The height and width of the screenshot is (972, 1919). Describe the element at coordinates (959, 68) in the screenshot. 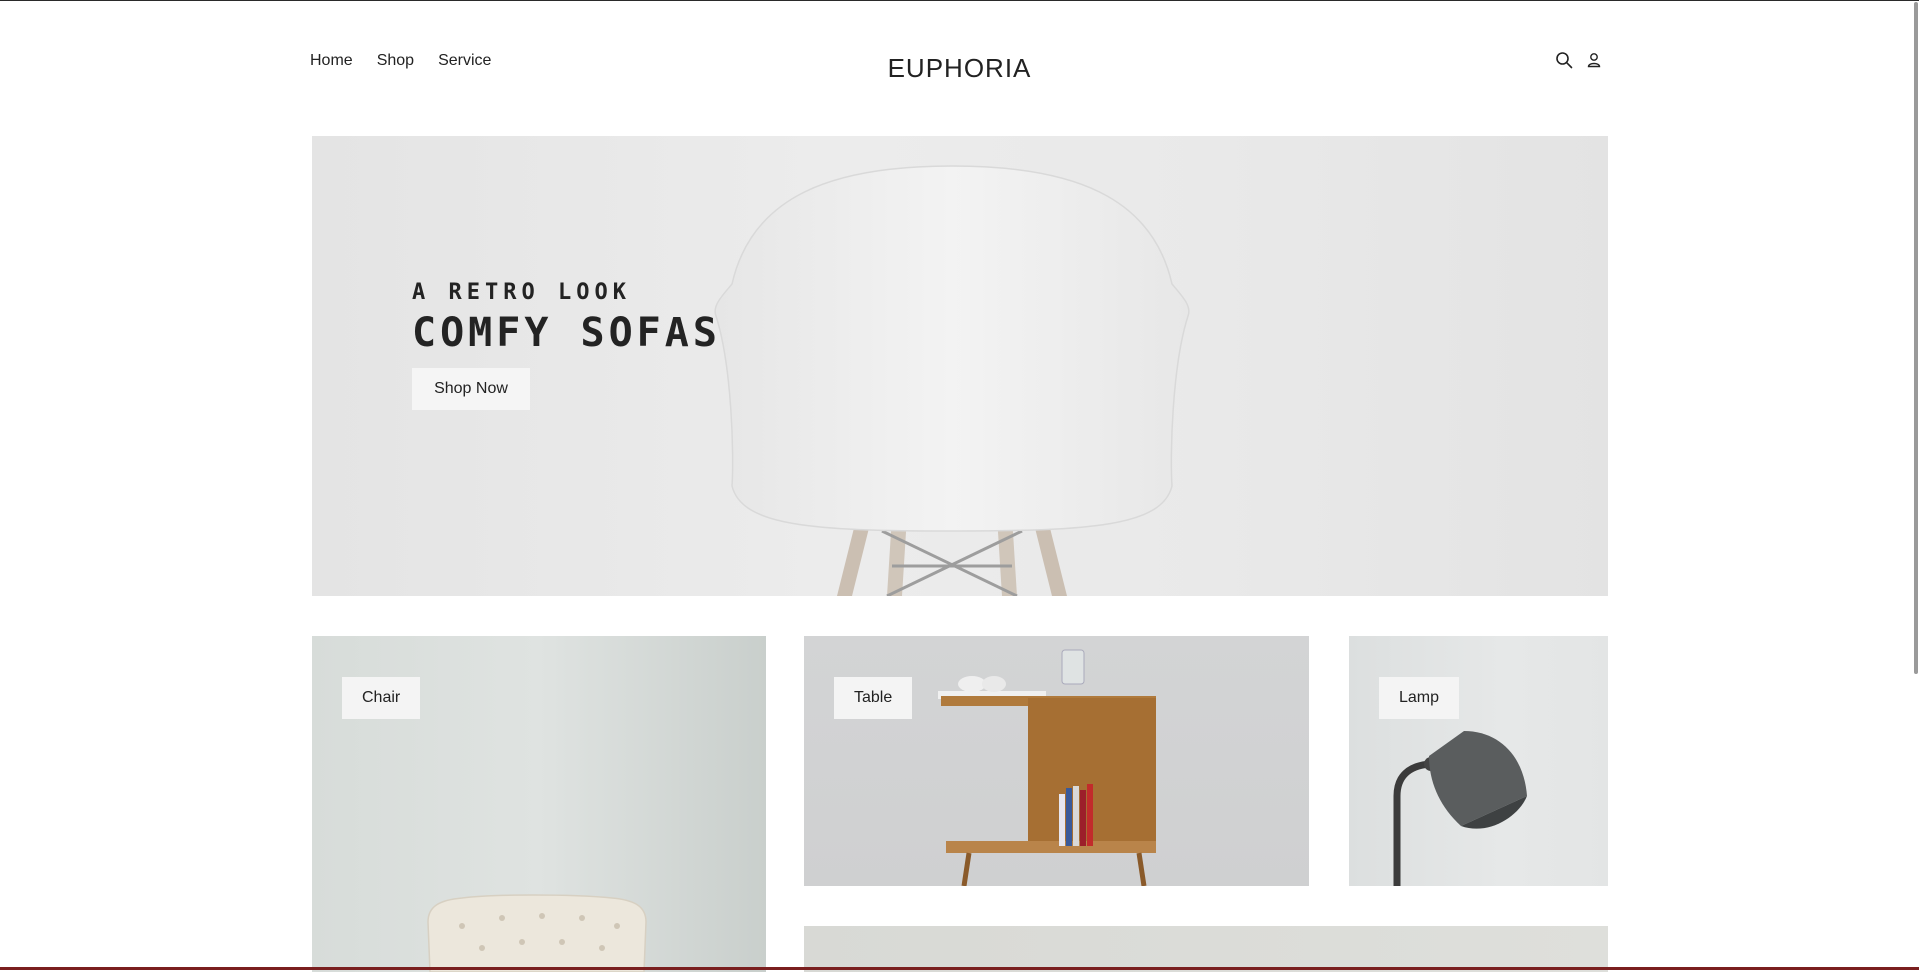

I see `brand-logo: EUPHORIA` at that location.